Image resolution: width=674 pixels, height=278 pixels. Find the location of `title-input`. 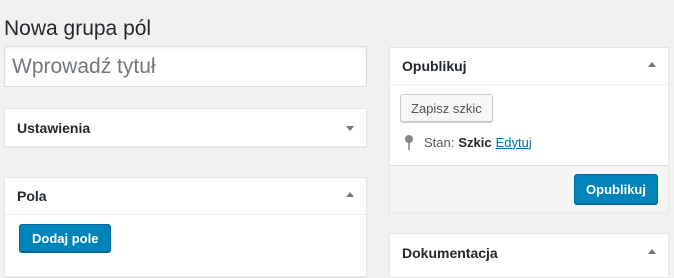

title-input is located at coordinates (185, 66).